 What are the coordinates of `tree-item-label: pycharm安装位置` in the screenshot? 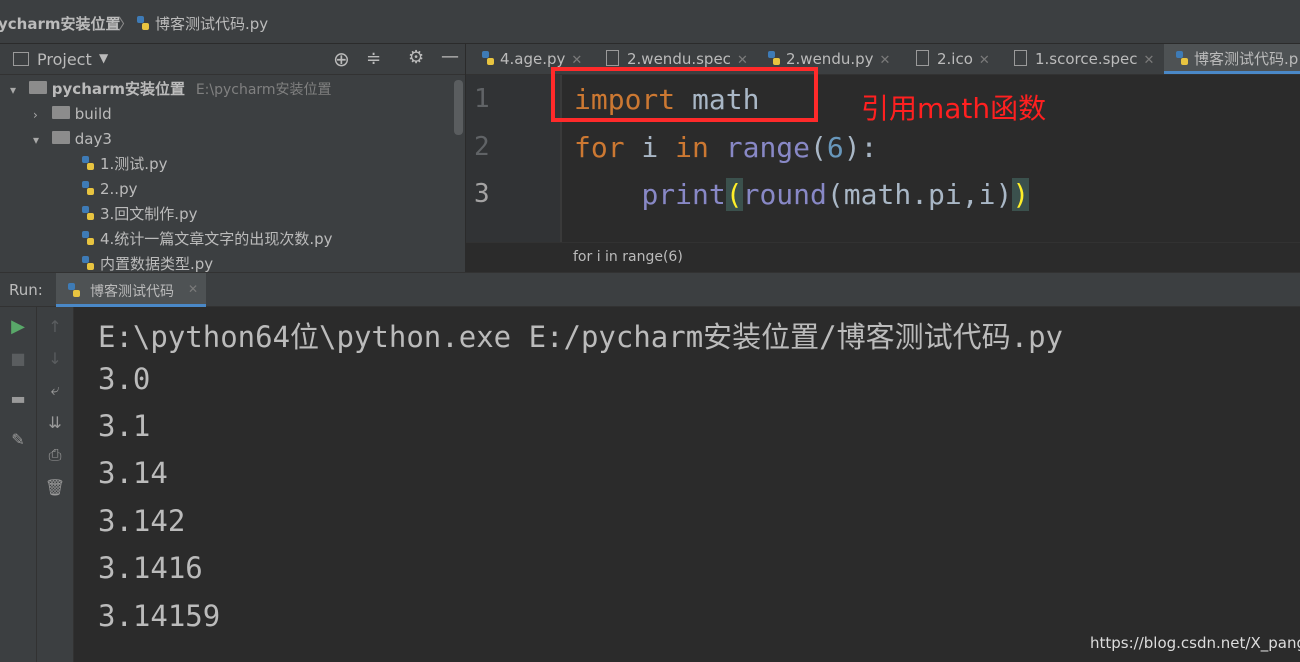 It's located at (118, 89).